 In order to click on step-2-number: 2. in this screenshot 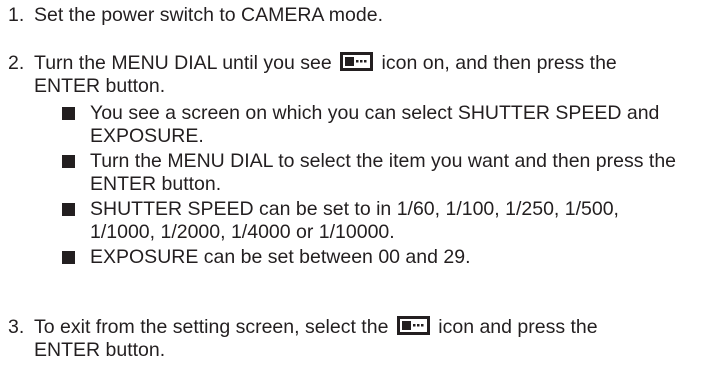, I will do `click(16, 63)`.